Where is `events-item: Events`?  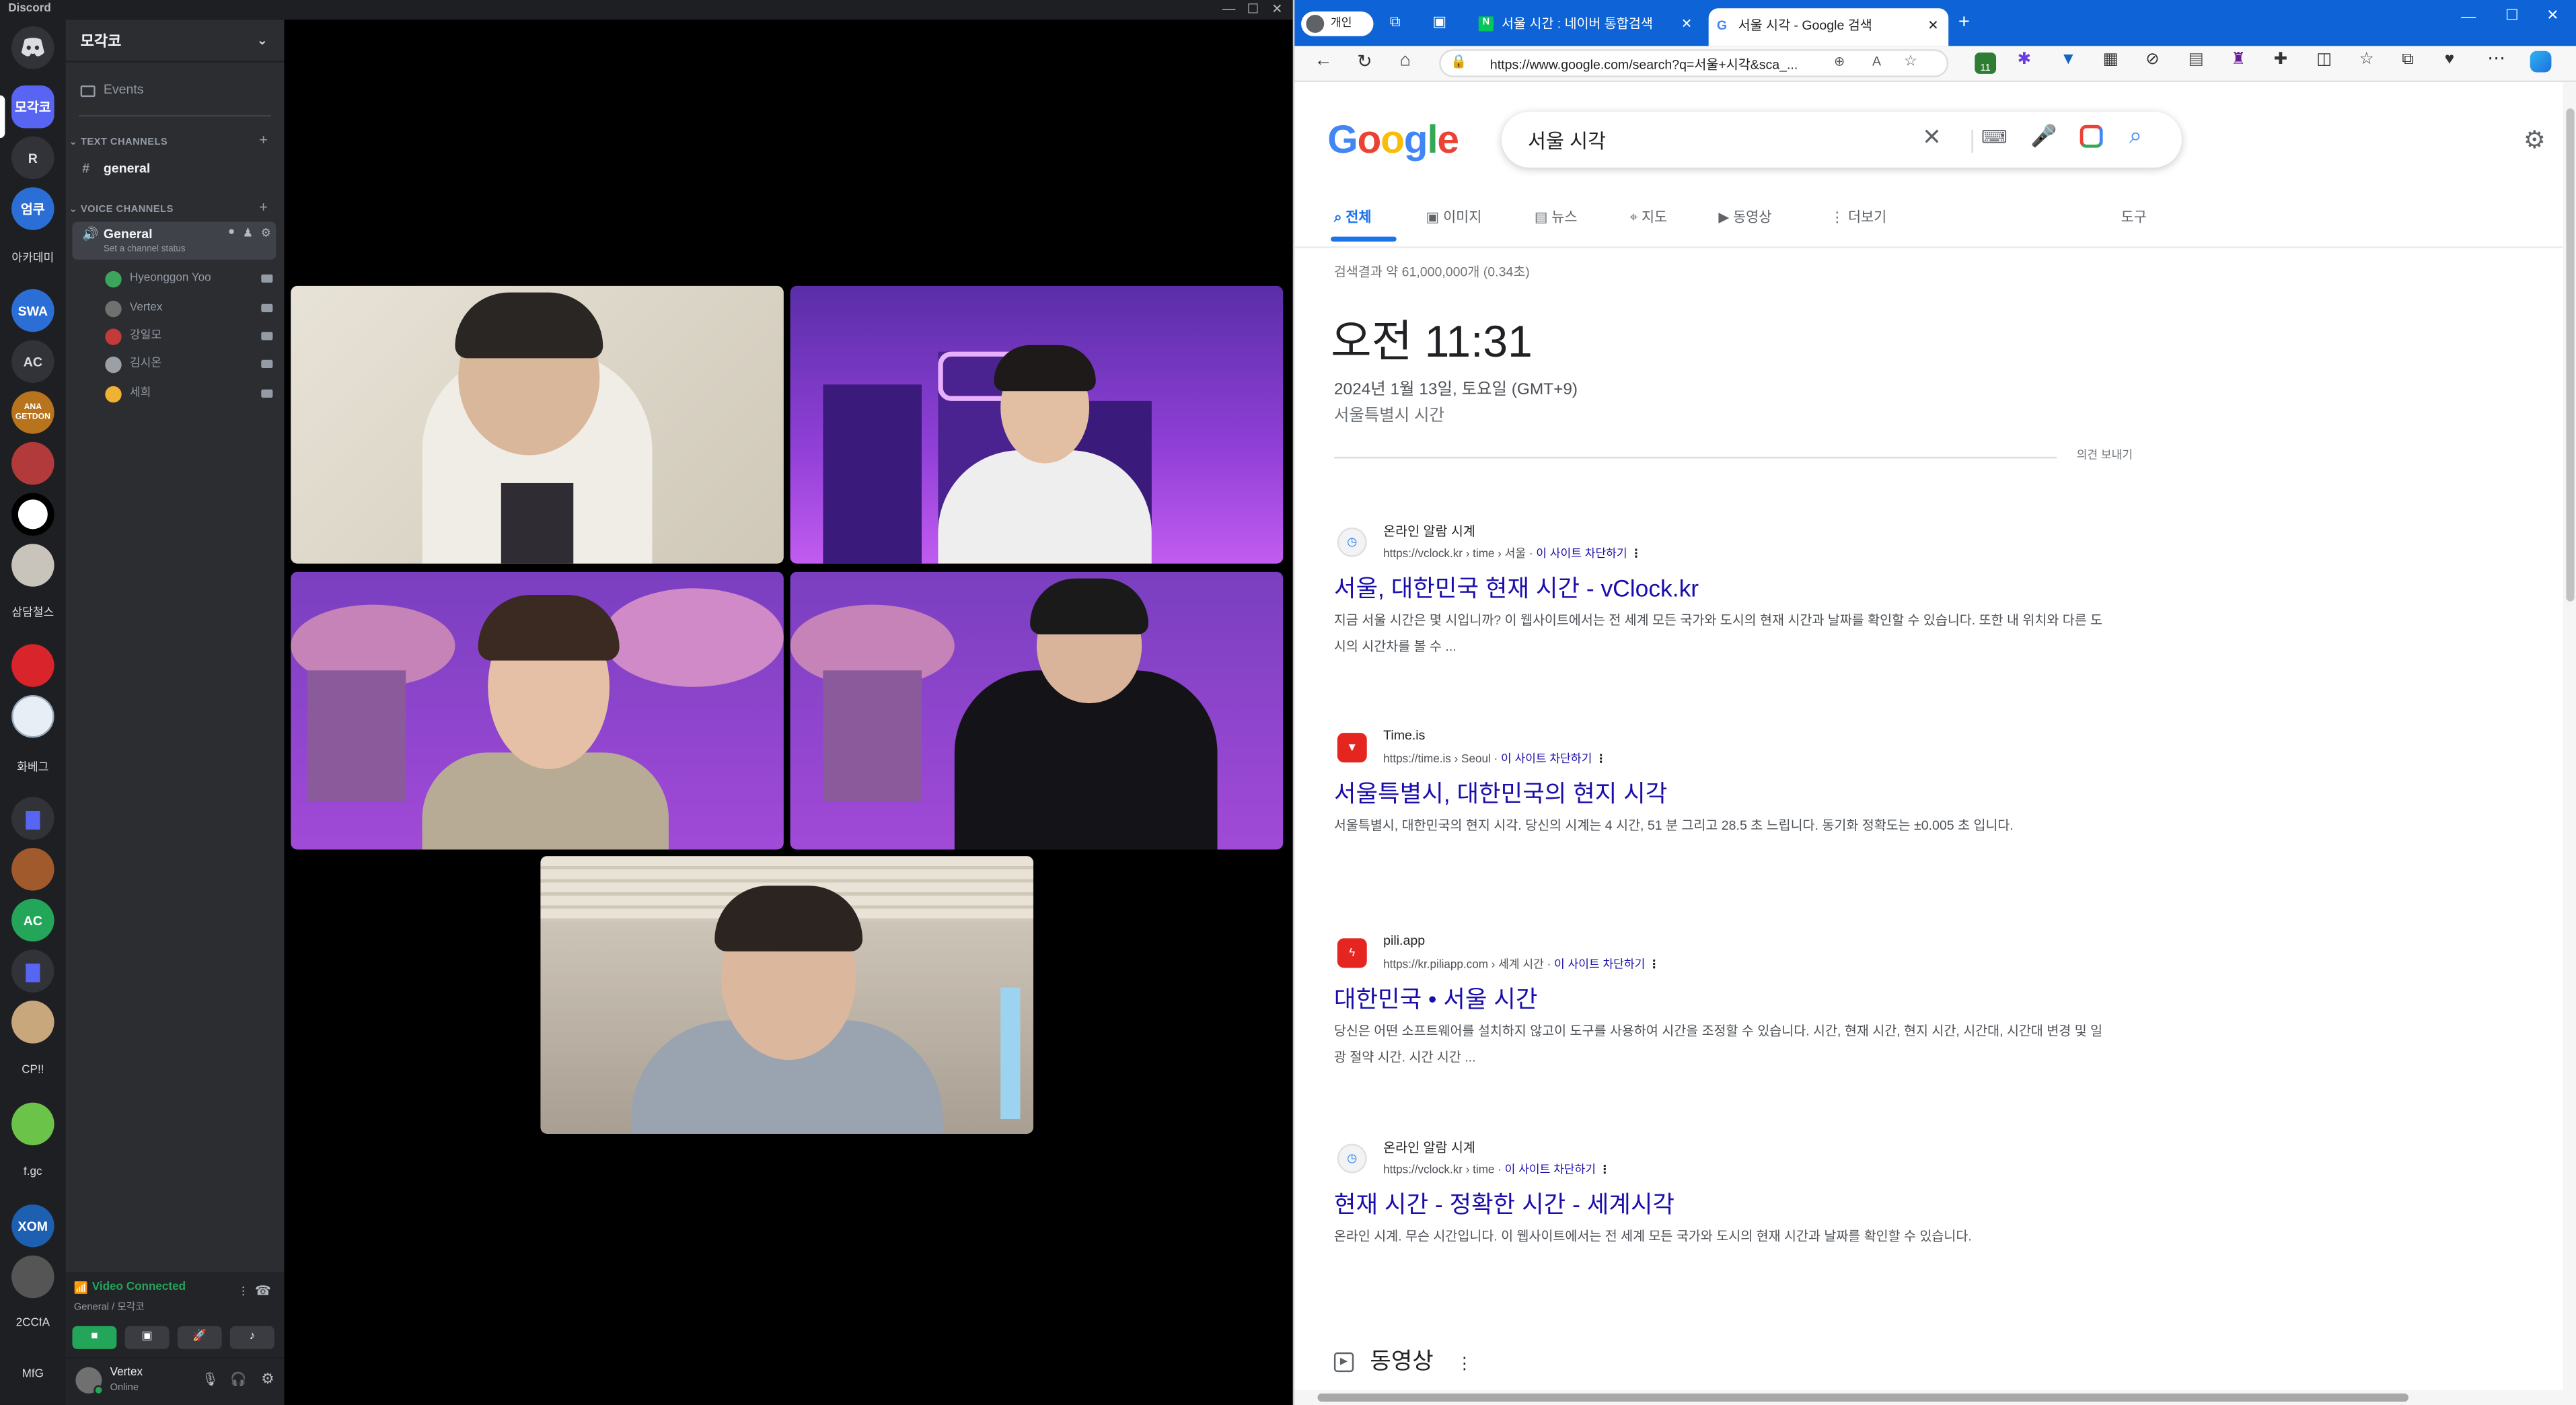
events-item: Events is located at coordinates (174, 90).